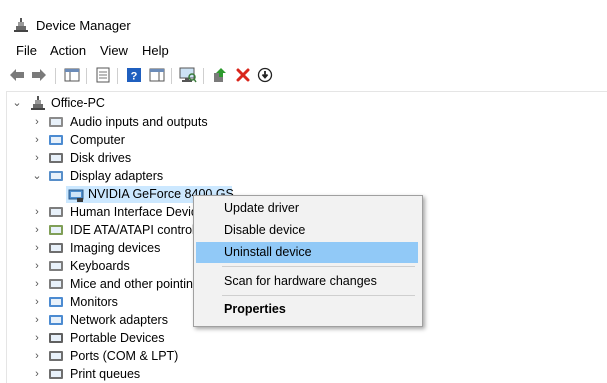 The height and width of the screenshot is (383, 607). Describe the element at coordinates (38, 103) in the screenshot. I see `computer-root-icon` at that location.